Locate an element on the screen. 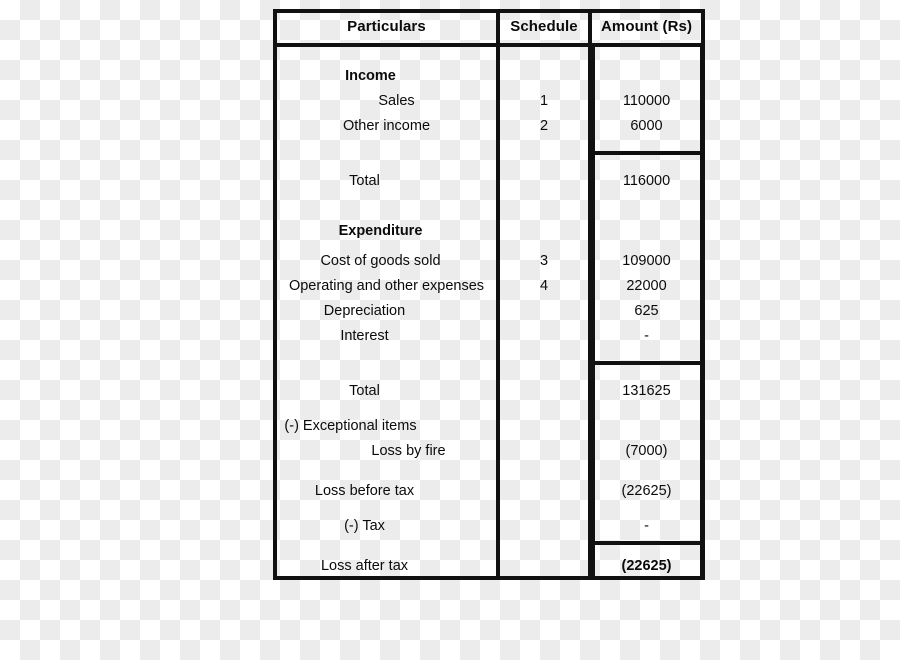 This screenshot has width=900, height=660. column-header-amount: Amount (Rs) is located at coordinates (646, 26).